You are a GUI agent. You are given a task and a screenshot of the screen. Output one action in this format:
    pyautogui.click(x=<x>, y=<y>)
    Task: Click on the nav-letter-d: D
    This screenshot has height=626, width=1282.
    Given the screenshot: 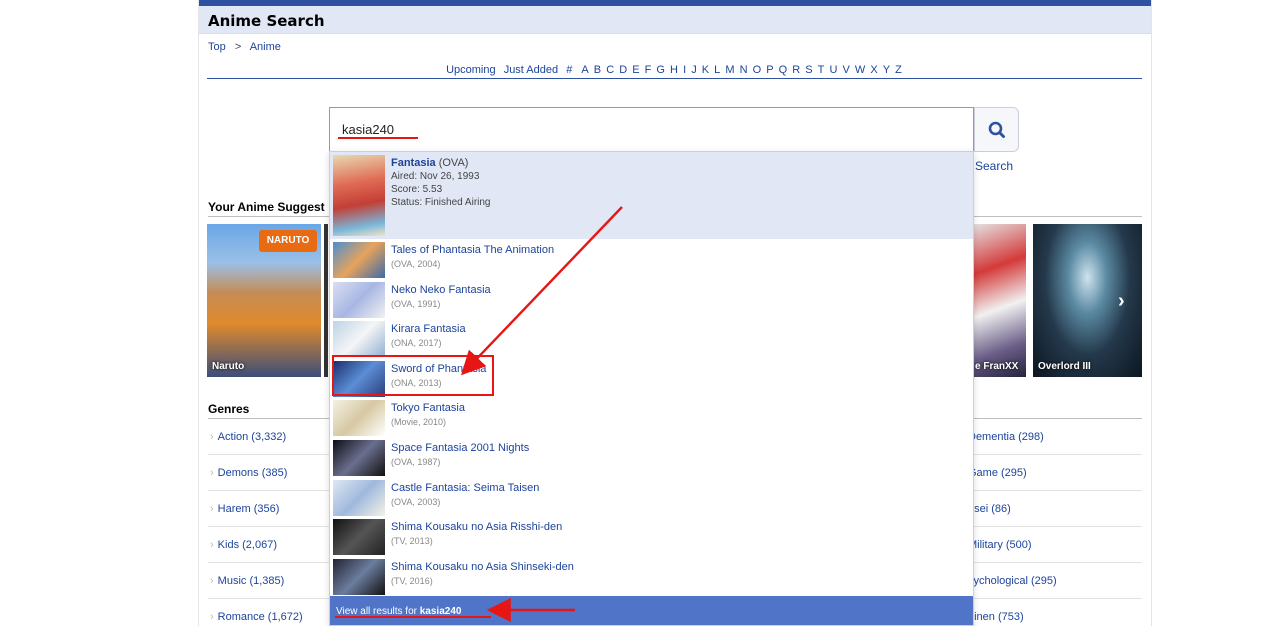 What is the action you would take?
    pyautogui.click(x=623, y=70)
    